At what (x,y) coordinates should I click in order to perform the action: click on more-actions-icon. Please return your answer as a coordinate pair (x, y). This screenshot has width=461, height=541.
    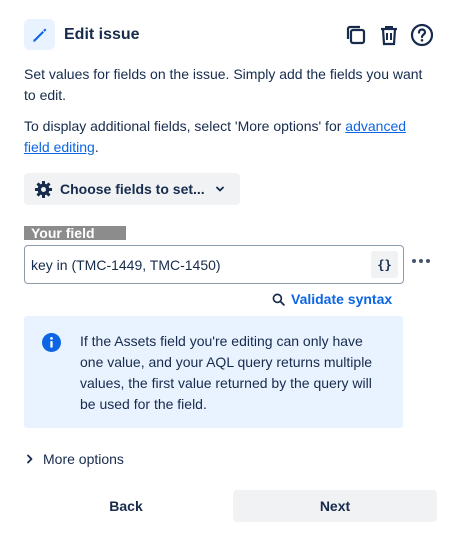
    Looking at the image, I should click on (421, 261).